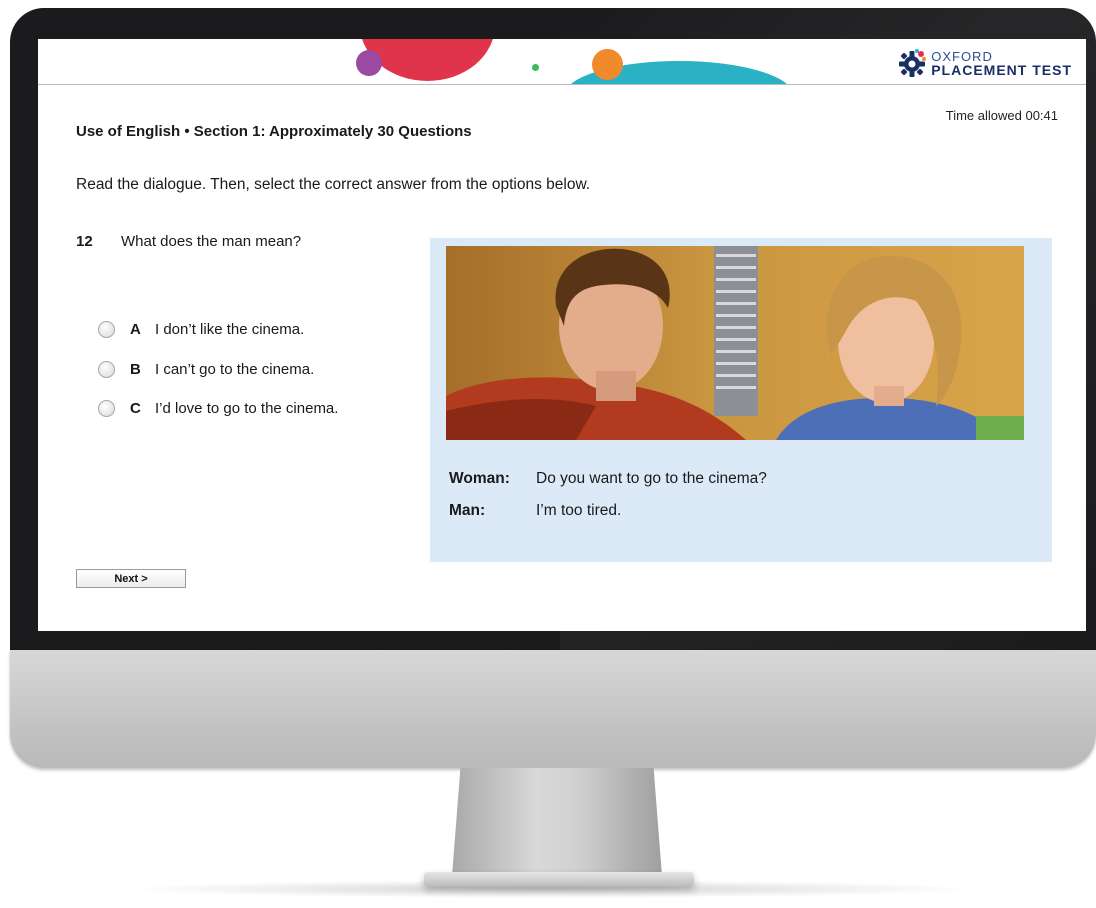 This screenshot has height=908, width=1096. What do you see at coordinates (962, 56) in the screenshot?
I see `logo-oxford-text: OXFORD` at bounding box center [962, 56].